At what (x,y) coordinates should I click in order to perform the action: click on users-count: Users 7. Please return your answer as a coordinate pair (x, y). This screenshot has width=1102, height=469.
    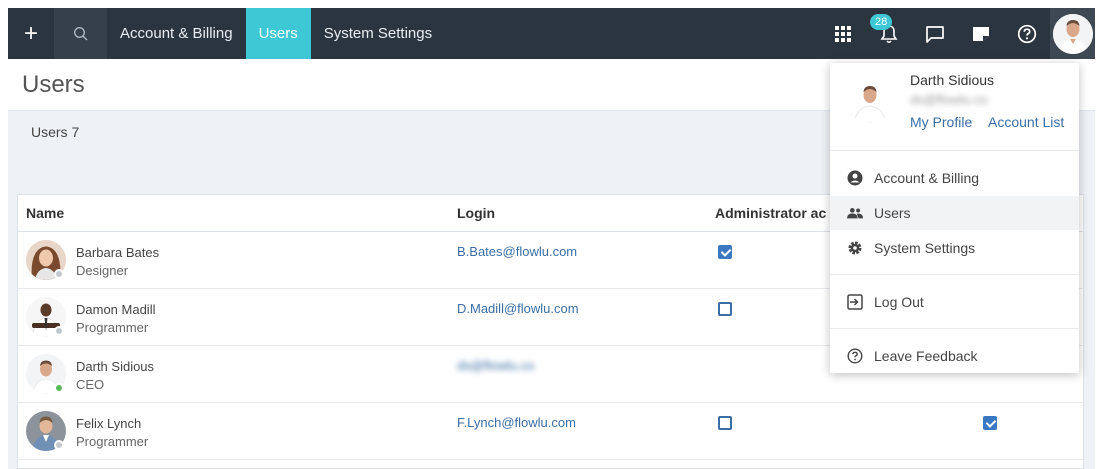
    Looking at the image, I should click on (55, 132).